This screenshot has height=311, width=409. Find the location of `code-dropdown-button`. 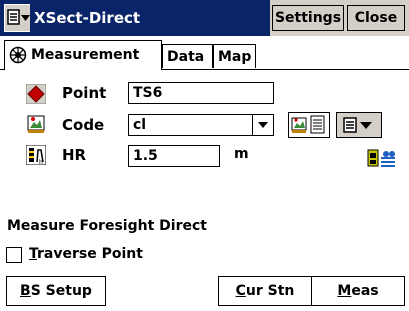

code-dropdown-button is located at coordinates (262, 125).